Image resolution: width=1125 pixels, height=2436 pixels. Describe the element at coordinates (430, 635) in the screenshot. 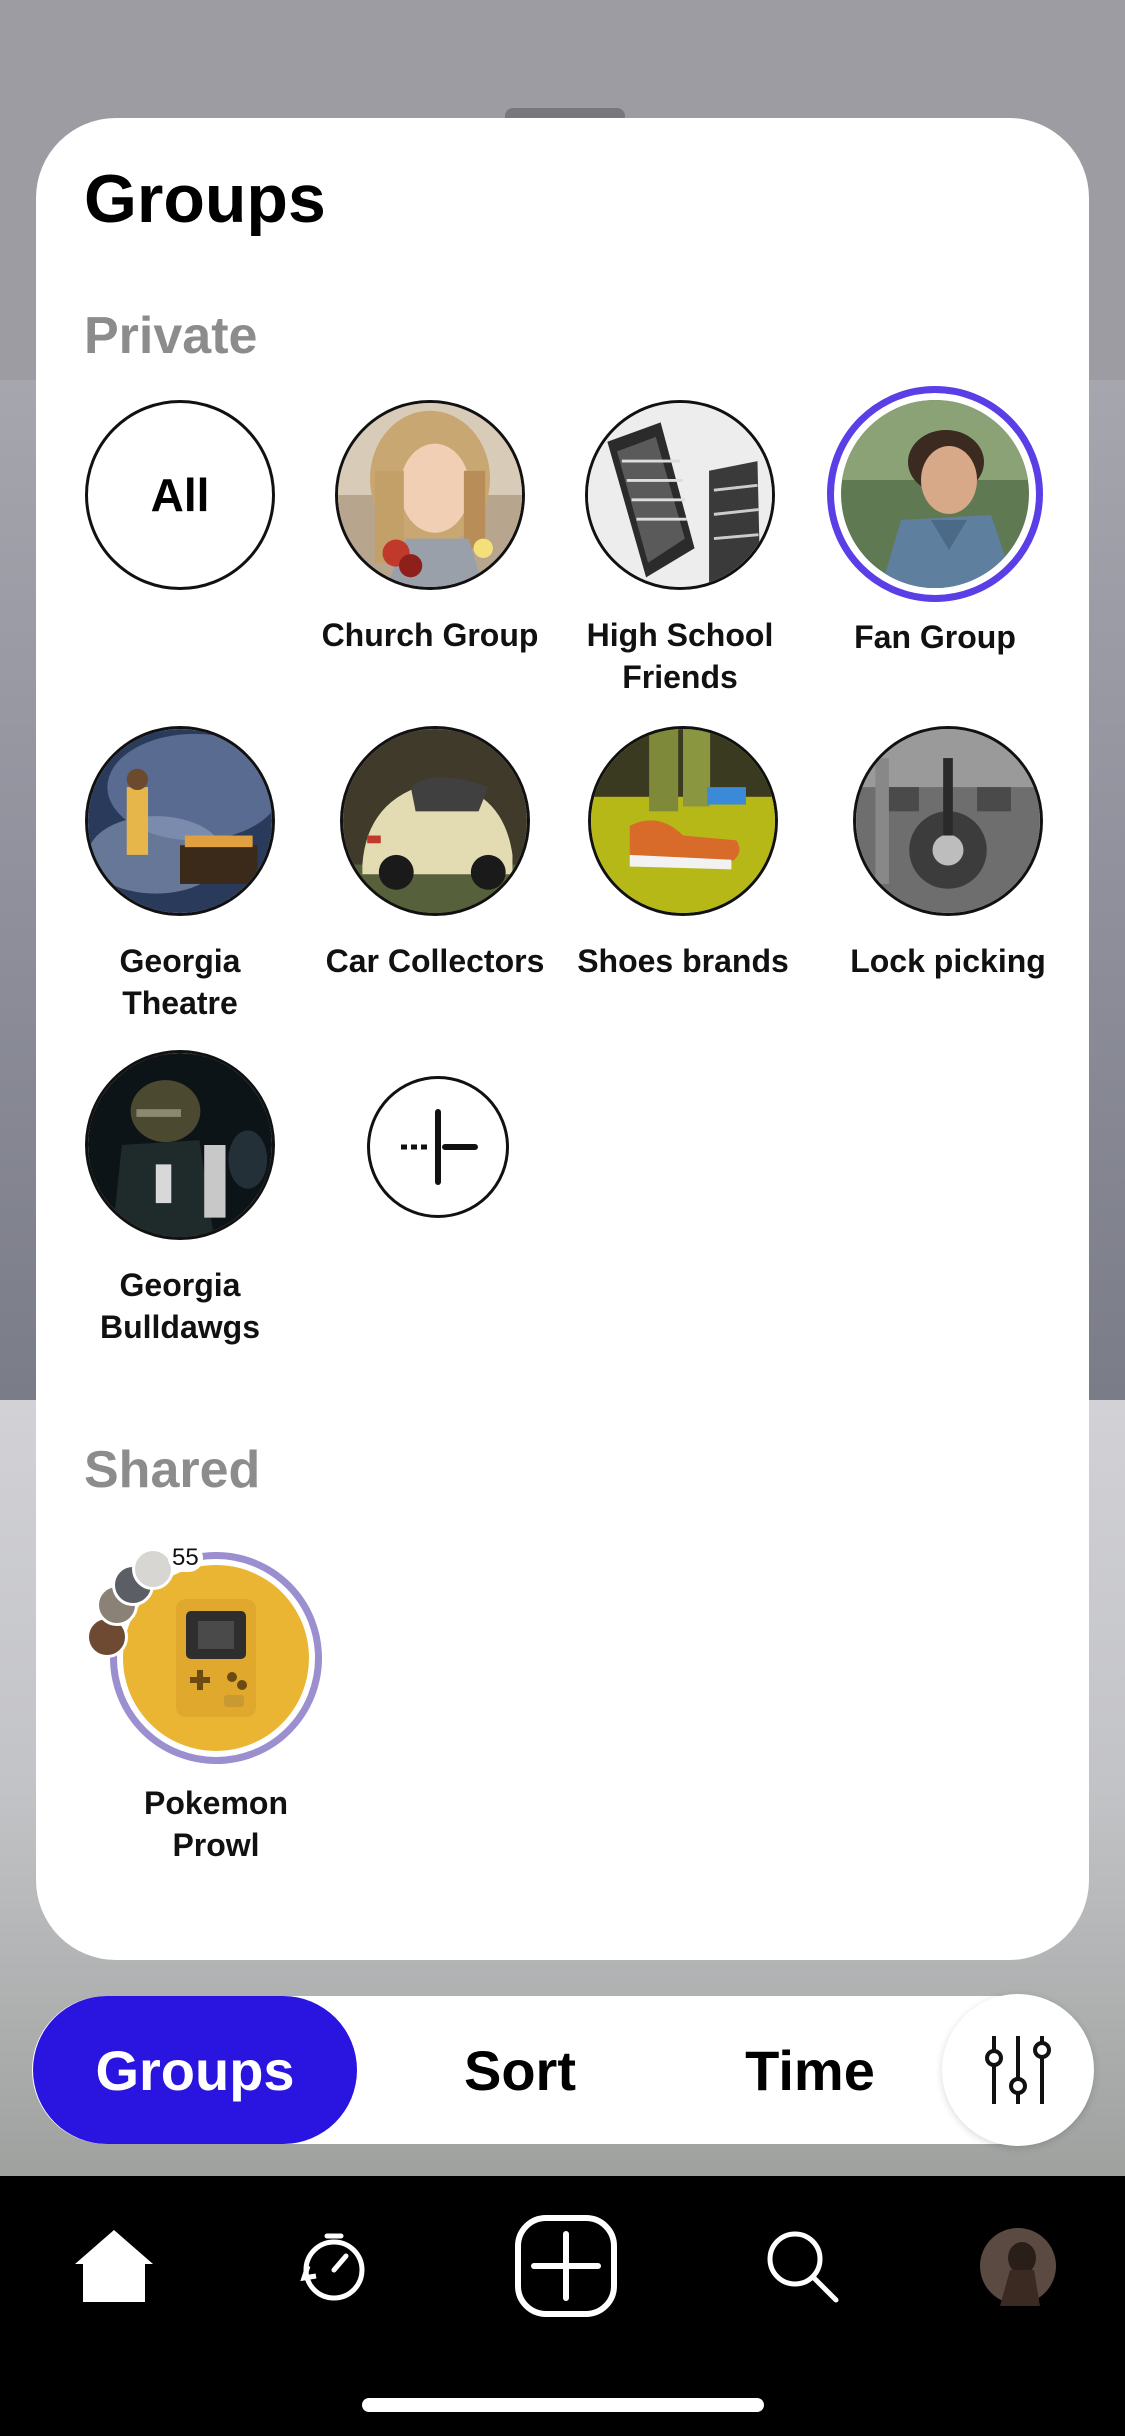

I see `group-label: Church Group` at that location.